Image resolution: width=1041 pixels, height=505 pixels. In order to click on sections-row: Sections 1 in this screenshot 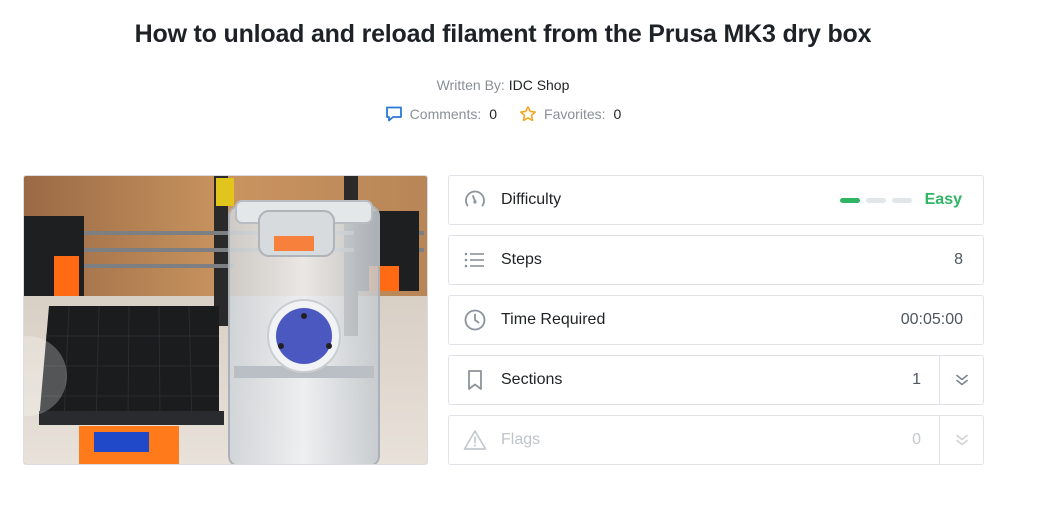, I will do `click(716, 380)`.